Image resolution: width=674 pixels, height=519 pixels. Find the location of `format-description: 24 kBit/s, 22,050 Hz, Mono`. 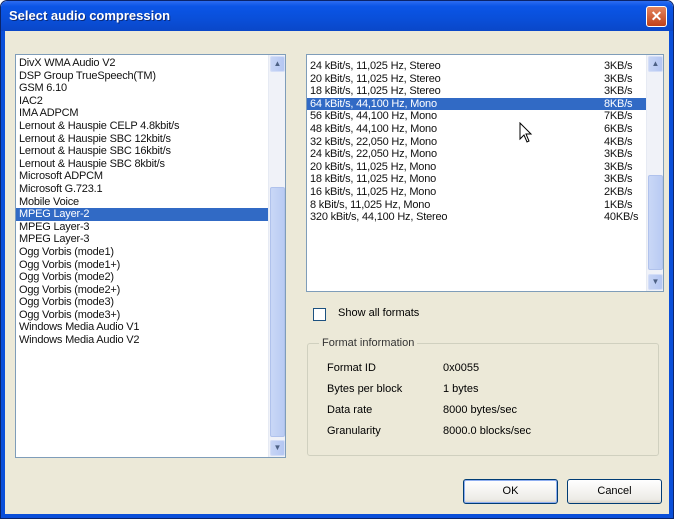

format-description: 24 kBit/s, 22,050 Hz, Mono is located at coordinates (373, 154).